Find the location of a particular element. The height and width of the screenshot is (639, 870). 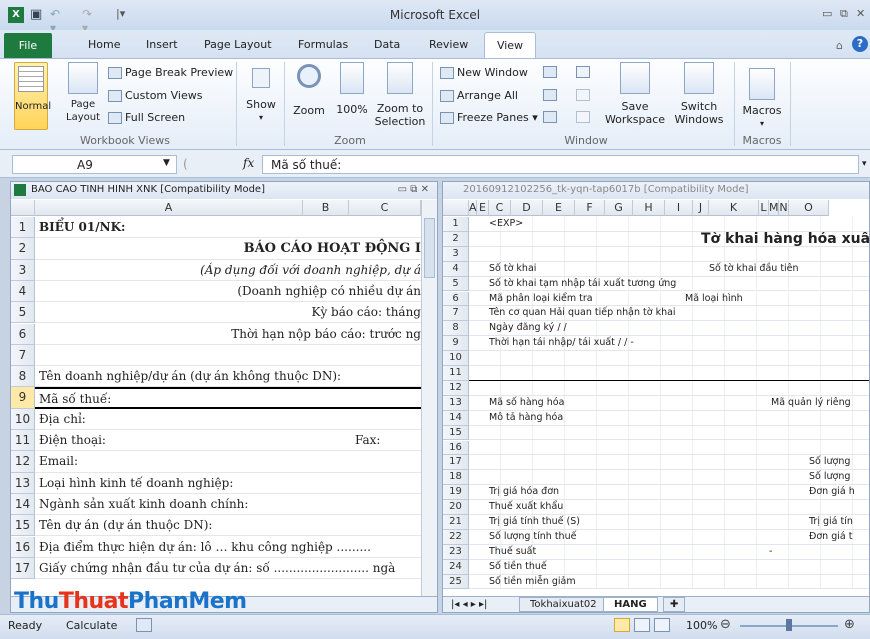

cell-text: - is located at coordinates (770, 552).